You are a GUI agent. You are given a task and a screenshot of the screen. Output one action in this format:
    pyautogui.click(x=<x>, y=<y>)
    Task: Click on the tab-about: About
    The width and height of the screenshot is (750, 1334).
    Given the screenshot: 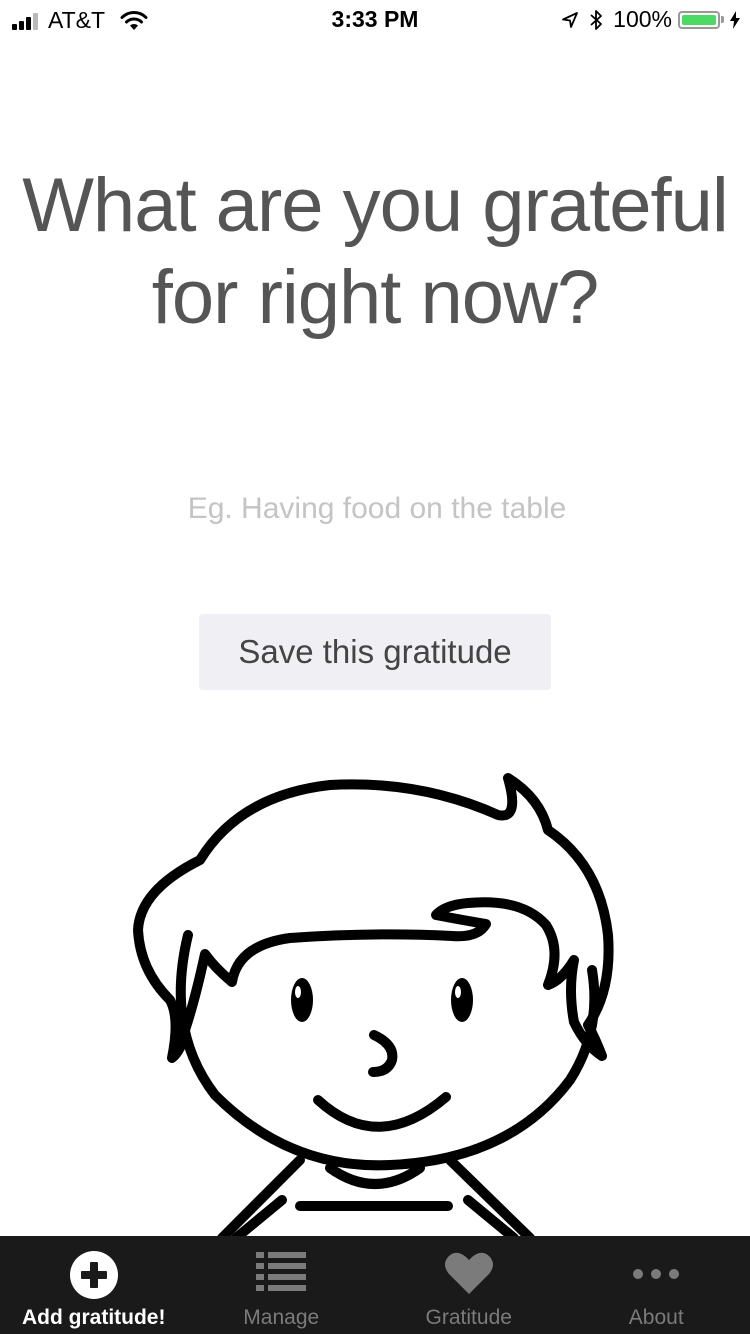 What is the action you would take?
    pyautogui.click(x=656, y=1285)
    